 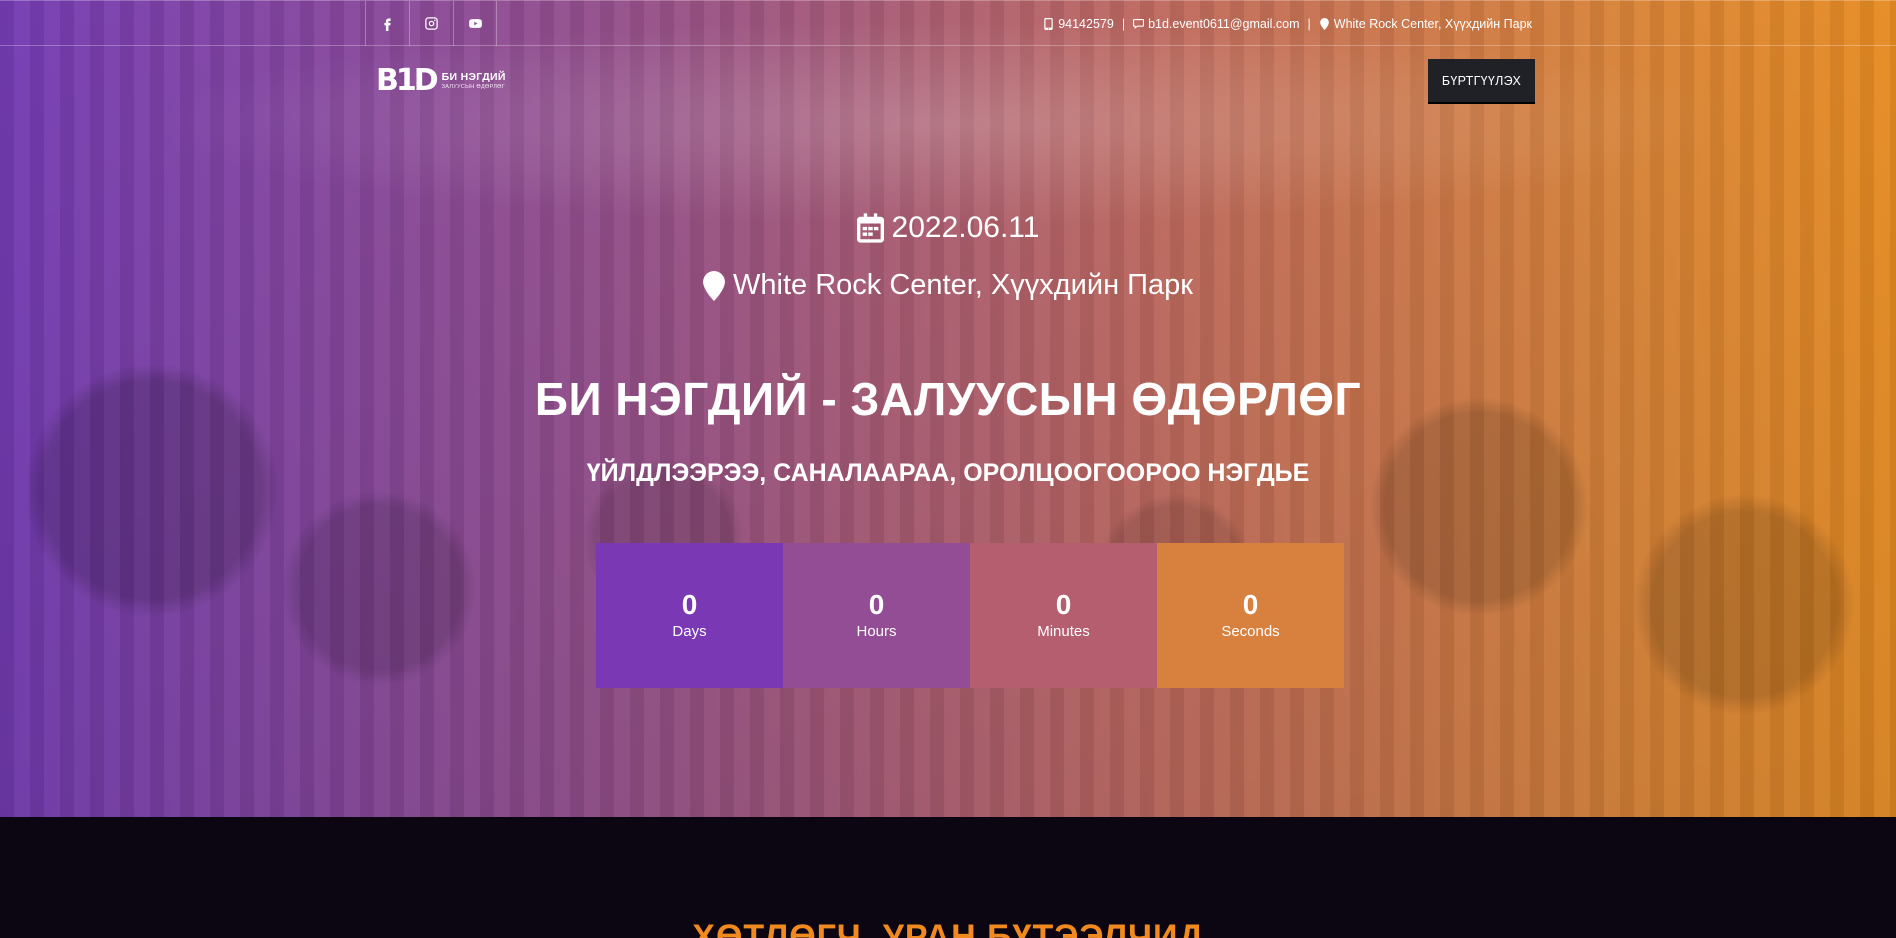 I want to click on youtube-link, so click(x=475, y=23).